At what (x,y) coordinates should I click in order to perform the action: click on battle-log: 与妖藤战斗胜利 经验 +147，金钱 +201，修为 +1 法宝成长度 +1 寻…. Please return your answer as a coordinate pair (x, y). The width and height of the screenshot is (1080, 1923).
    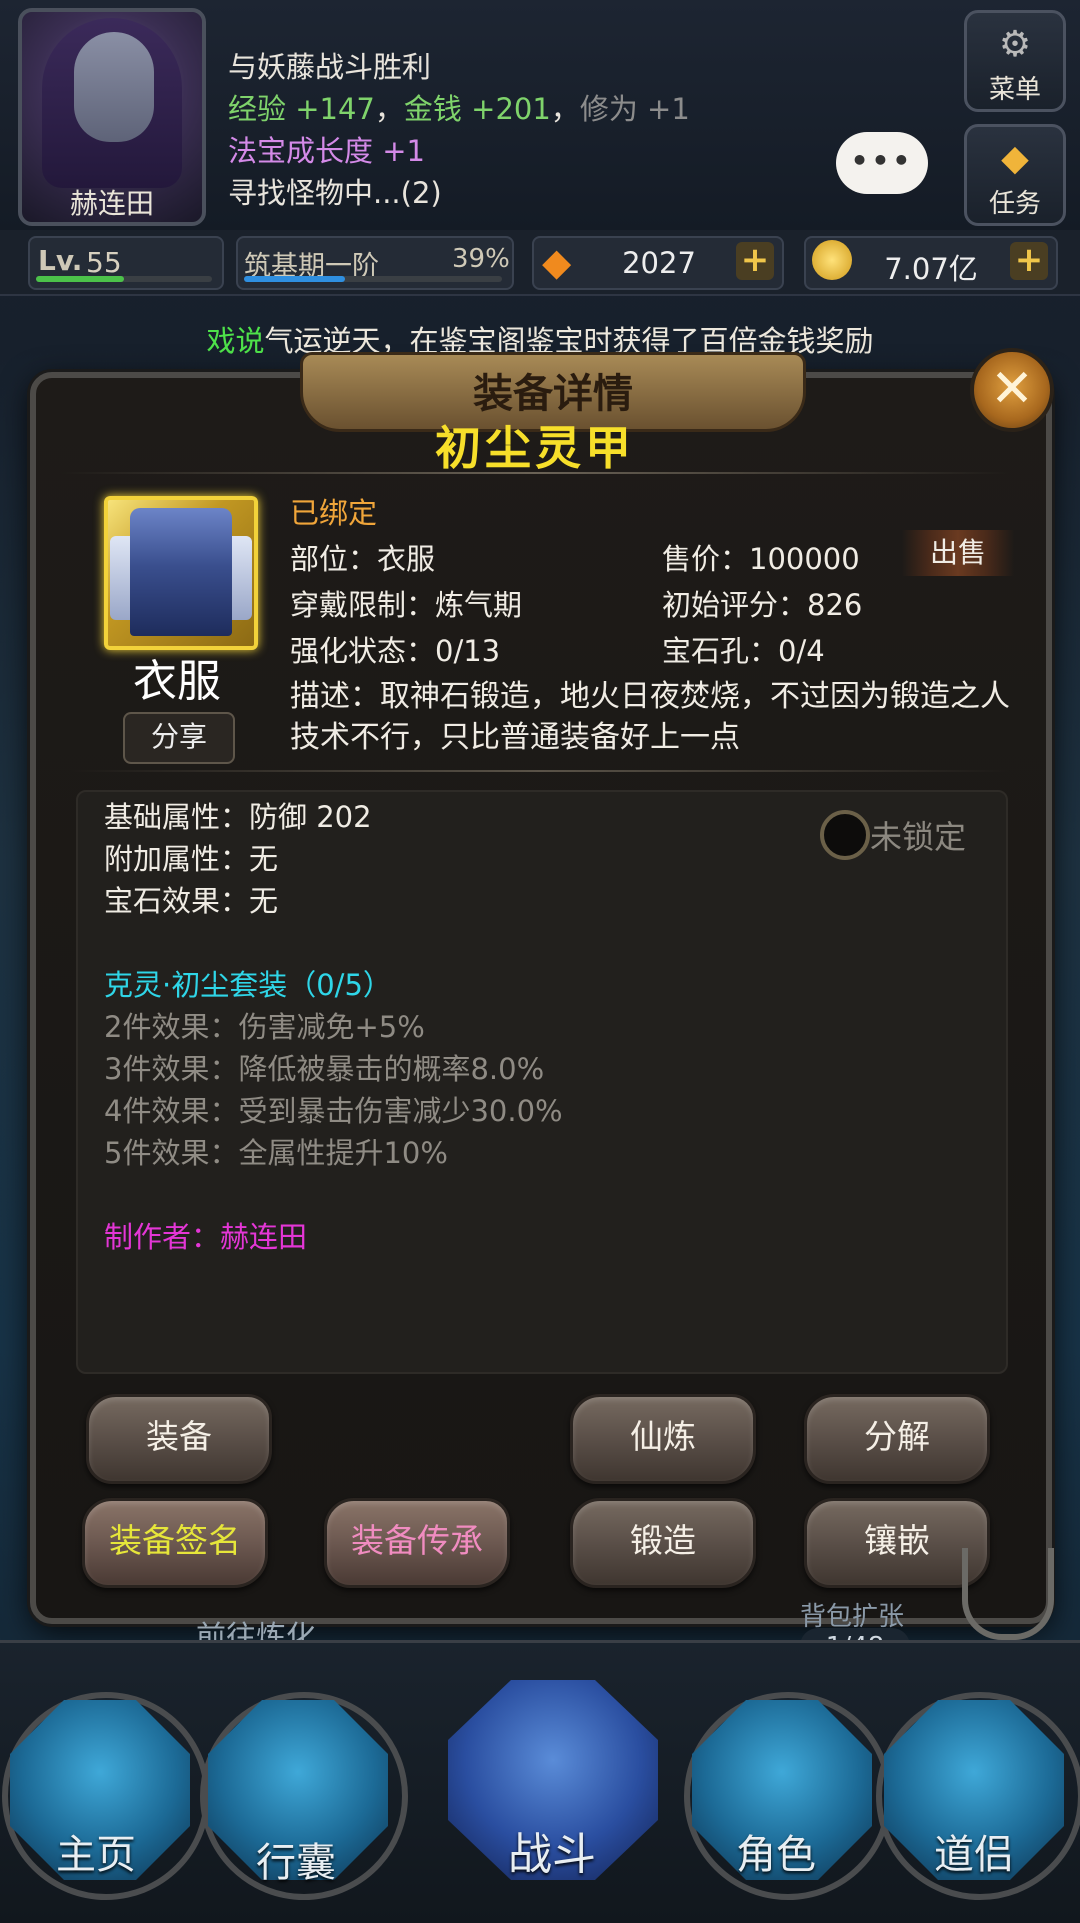
    Looking at the image, I should click on (459, 130).